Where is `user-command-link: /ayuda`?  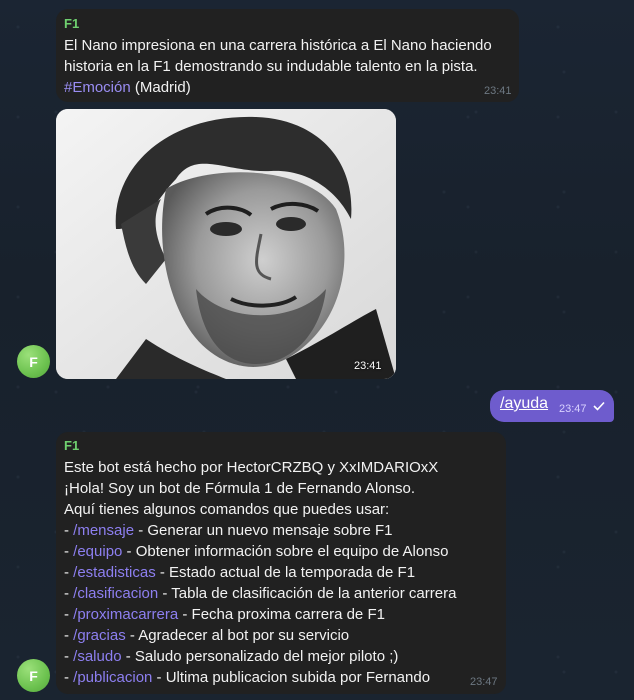
user-command-link: /ayuda is located at coordinates (524, 404).